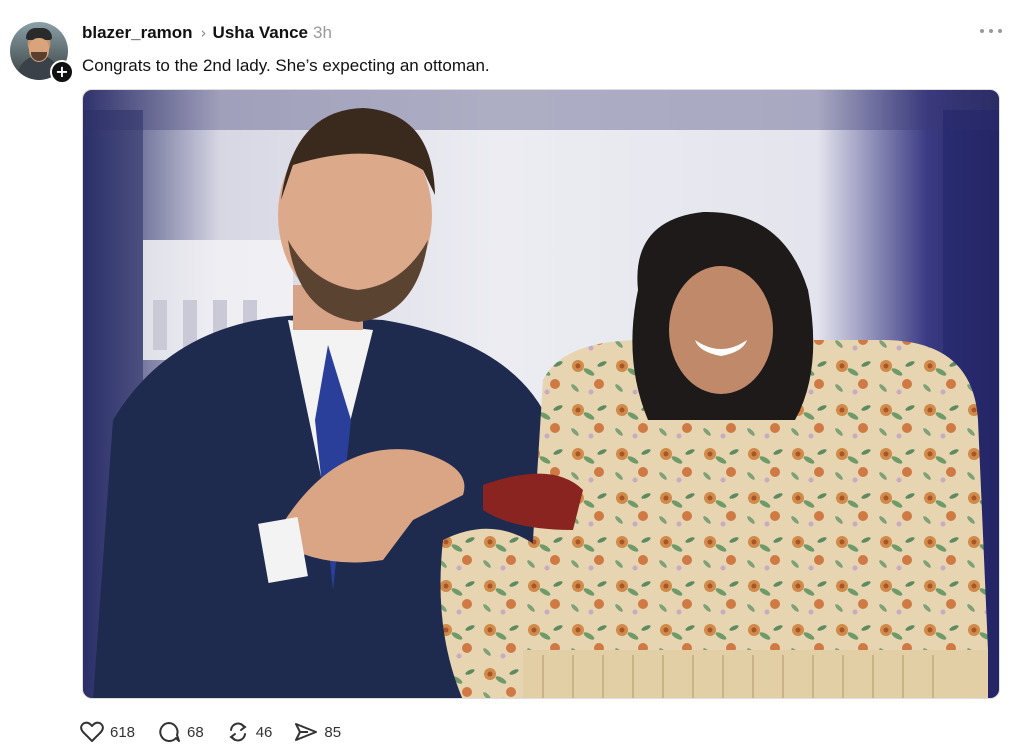 Image resolution: width=1024 pixels, height=755 pixels. I want to click on reply-to-username: Usha Vance, so click(260, 33).